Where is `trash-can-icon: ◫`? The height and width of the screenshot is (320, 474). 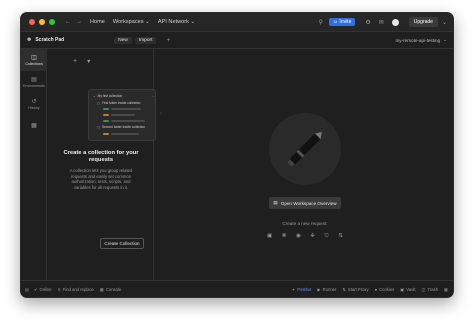 trash-can-icon: ◫ is located at coordinates (34, 57).